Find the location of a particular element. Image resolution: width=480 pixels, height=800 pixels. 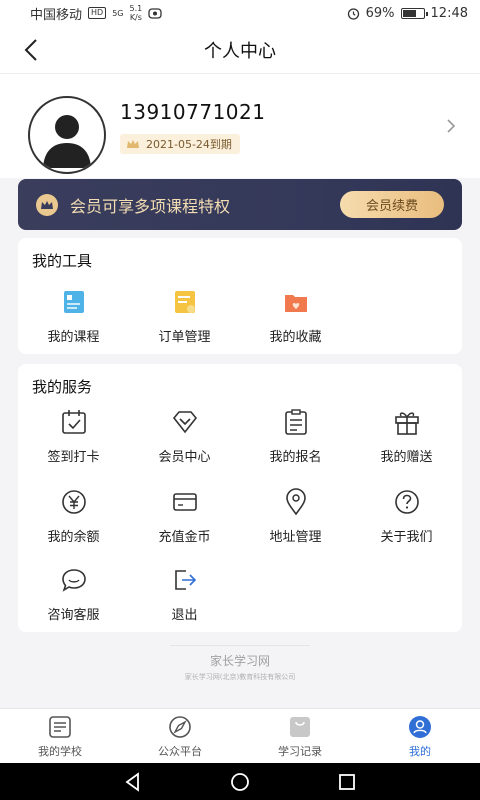

service-about: 关于我们 is located at coordinates (406, 519).